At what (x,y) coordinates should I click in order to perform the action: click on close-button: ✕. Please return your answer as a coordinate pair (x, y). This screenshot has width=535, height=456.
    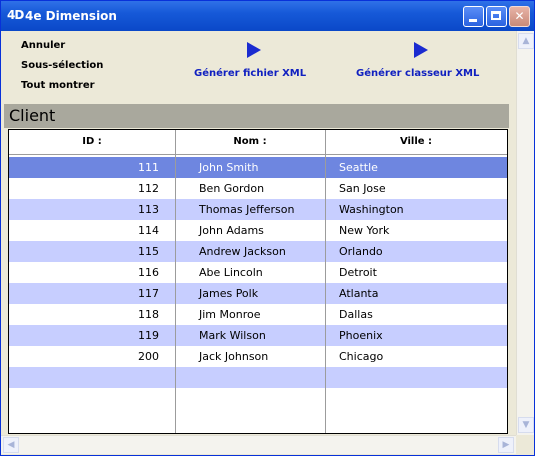
    Looking at the image, I should click on (519, 16).